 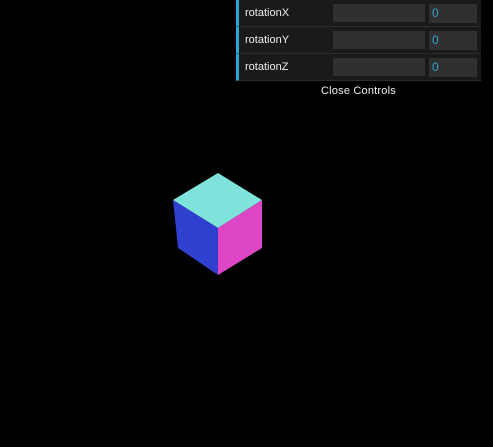 I want to click on control-row-rotationz: rotationZ, so click(x=358, y=67).